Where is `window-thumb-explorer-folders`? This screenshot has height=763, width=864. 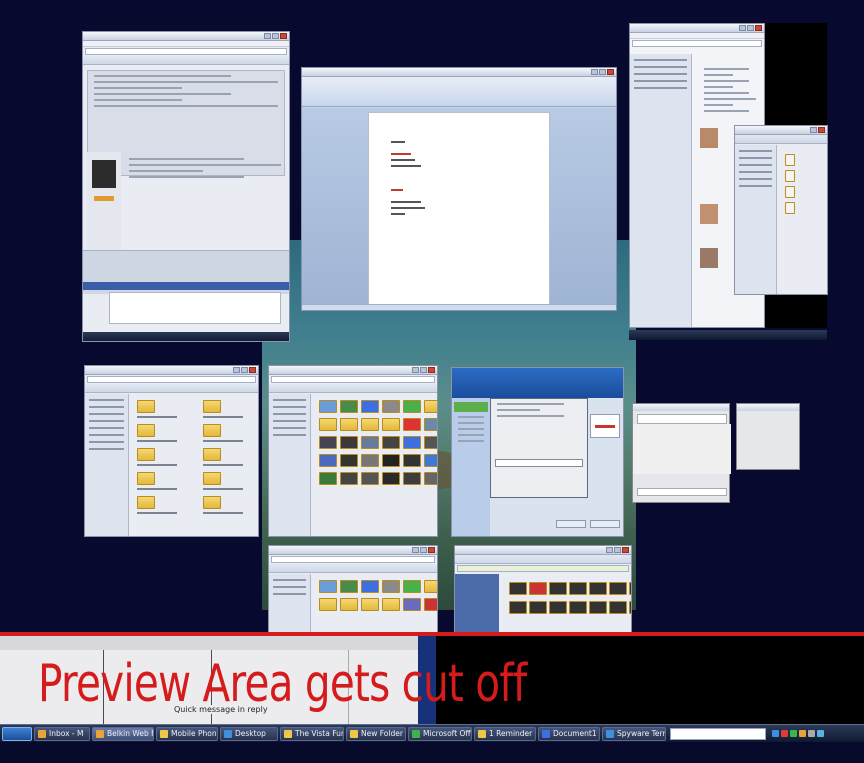
window-thumb-explorer-folders is located at coordinates (171, 451).